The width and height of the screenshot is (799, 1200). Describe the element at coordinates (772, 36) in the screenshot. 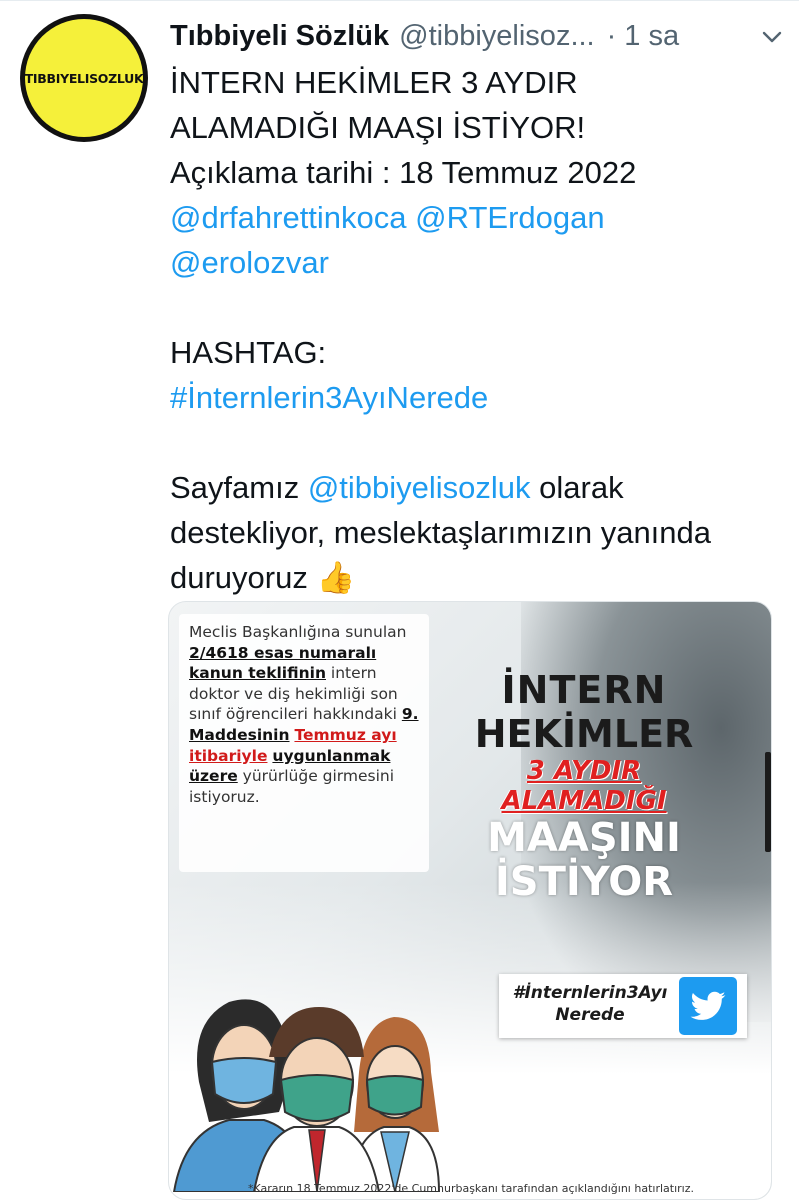

I see `more-options-icon` at that location.